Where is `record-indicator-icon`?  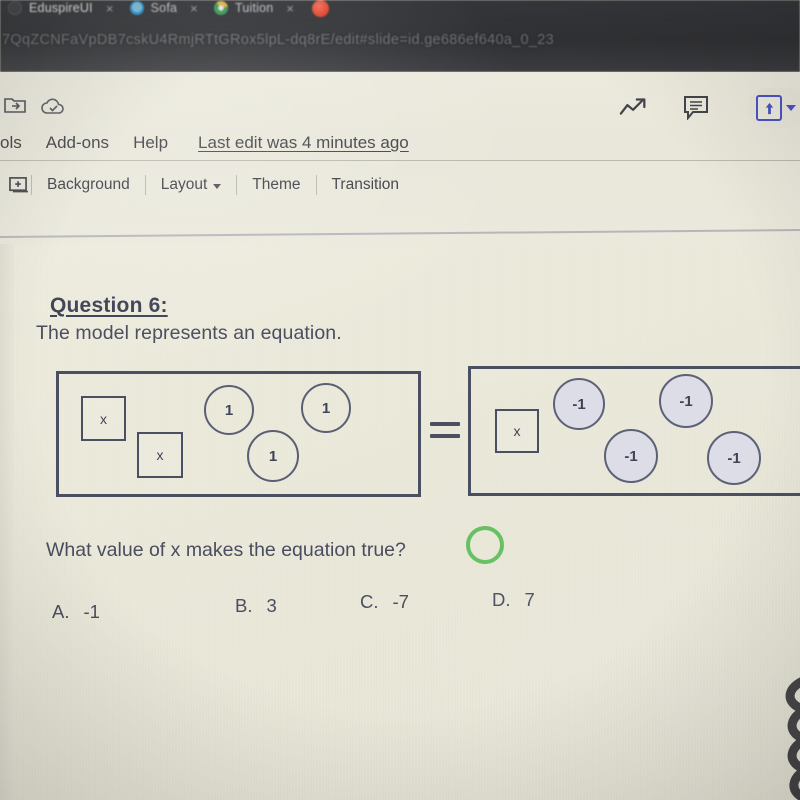
record-indicator-icon is located at coordinates (321, 8).